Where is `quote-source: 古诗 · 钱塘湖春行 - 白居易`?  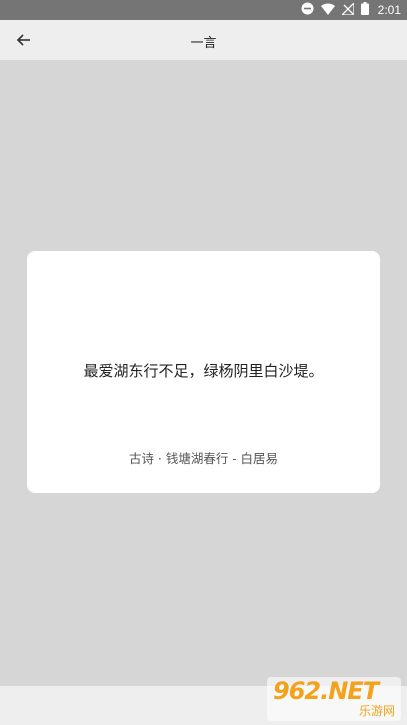
quote-source: 古诗 · 钱塘湖春行 - 白居易 is located at coordinates (203, 458).